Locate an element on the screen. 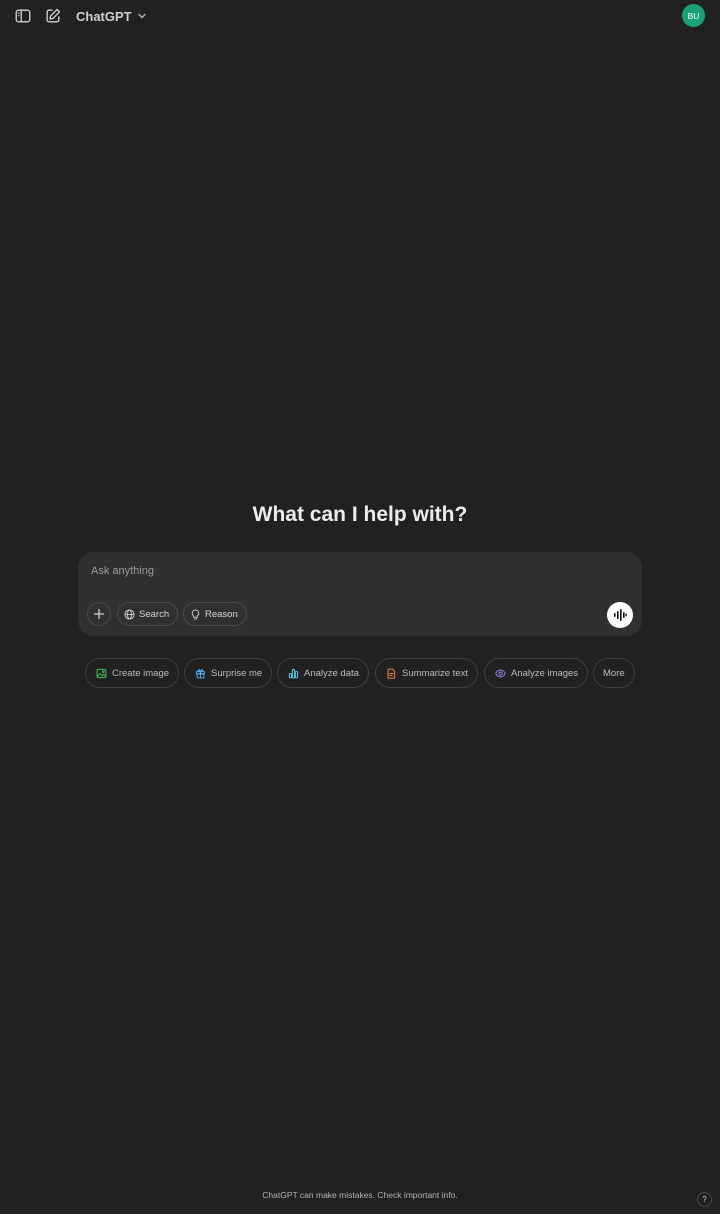 Image resolution: width=720 pixels, height=1214 pixels. suggestion-create-image: Create image is located at coordinates (132, 673).